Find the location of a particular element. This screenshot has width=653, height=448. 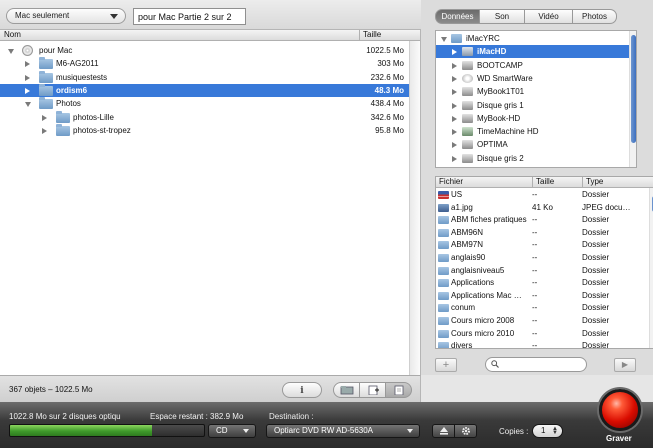

volume-item: MyBook1T01 is located at coordinates (533, 91).